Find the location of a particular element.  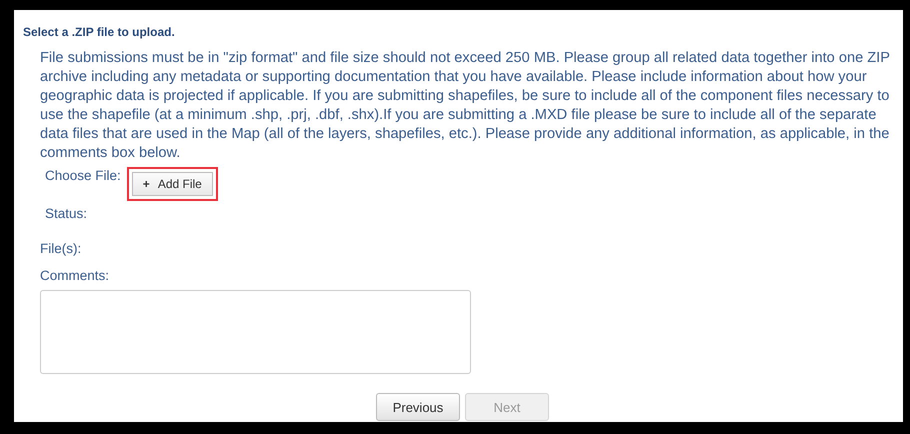

comments-label: Comments: is located at coordinates (75, 276).